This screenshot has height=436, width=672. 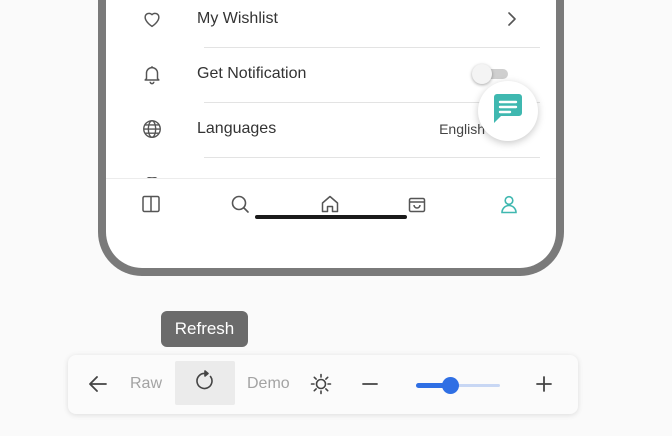 I want to click on menu-item-label: Get Notification, so click(x=252, y=73).